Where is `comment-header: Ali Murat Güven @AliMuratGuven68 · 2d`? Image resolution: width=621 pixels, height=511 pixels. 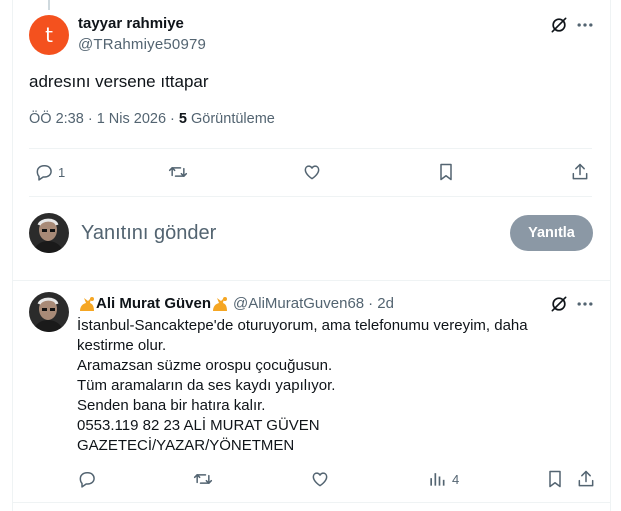 comment-header: Ali Murat Güven @AliMuratGuven68 · 2d is located at coordinates (236, 303).